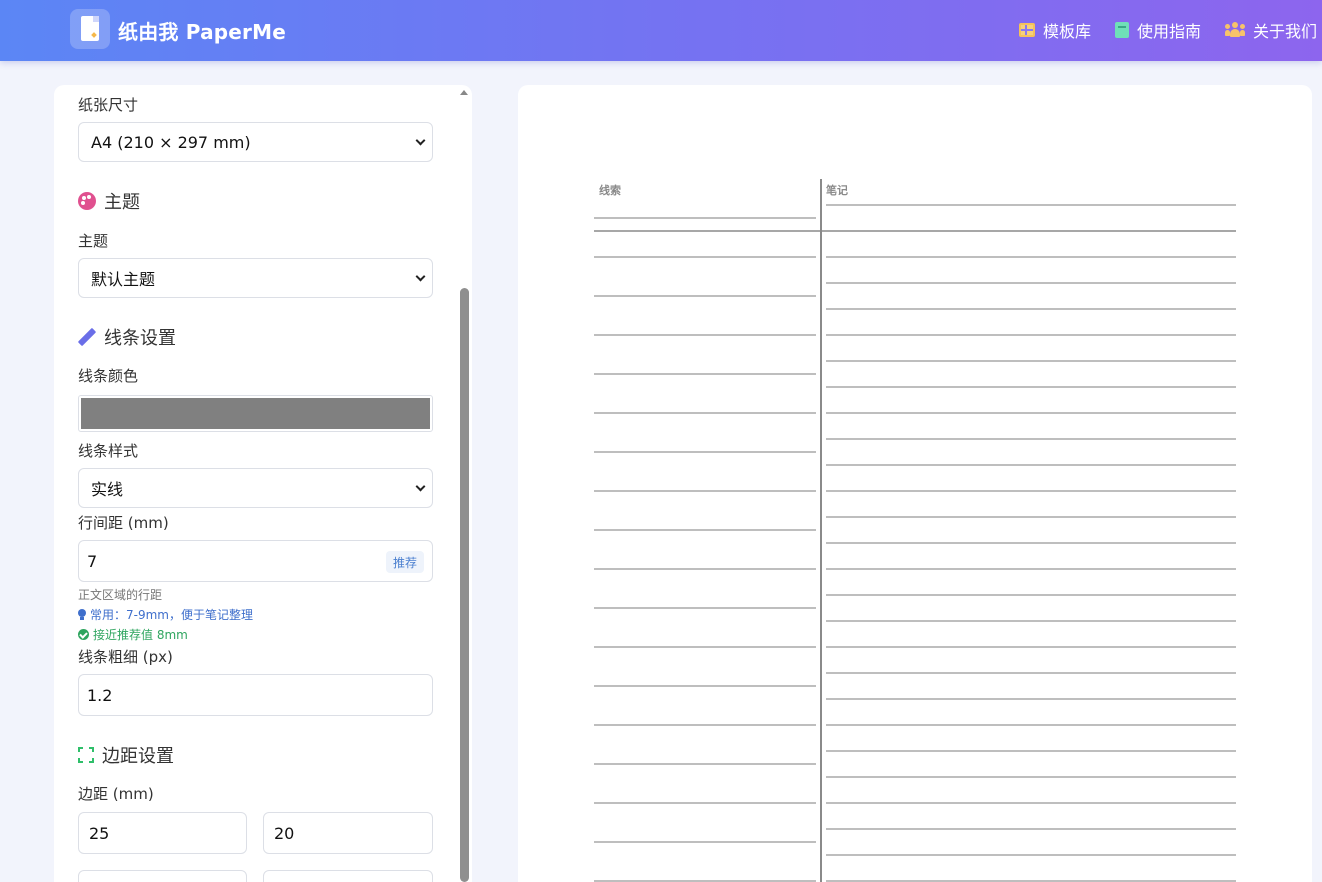  I want to click on nav-guide: 使用指南, so click(1158, 30).